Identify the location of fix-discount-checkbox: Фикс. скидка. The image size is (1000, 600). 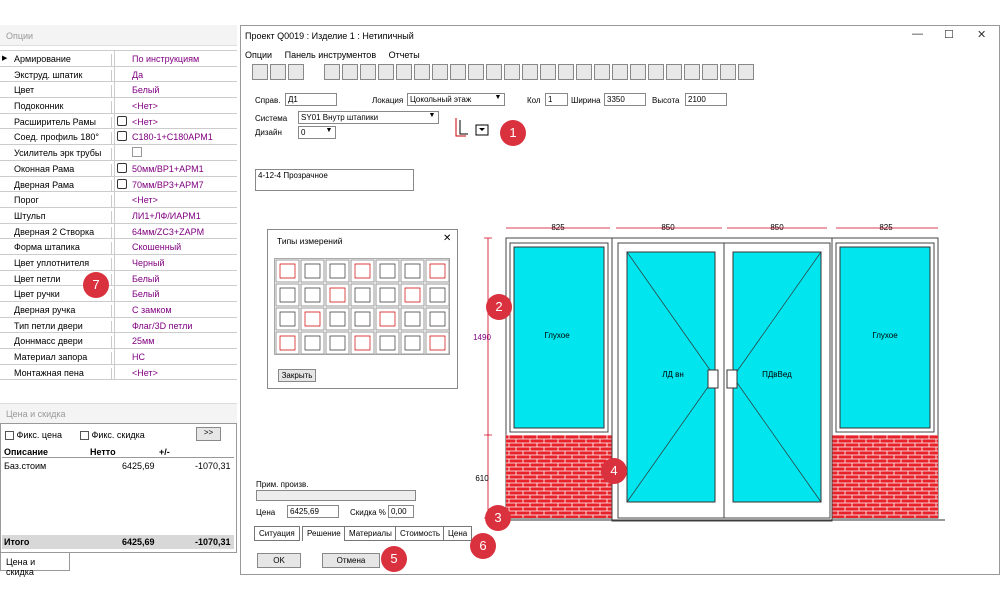
(112, 435).